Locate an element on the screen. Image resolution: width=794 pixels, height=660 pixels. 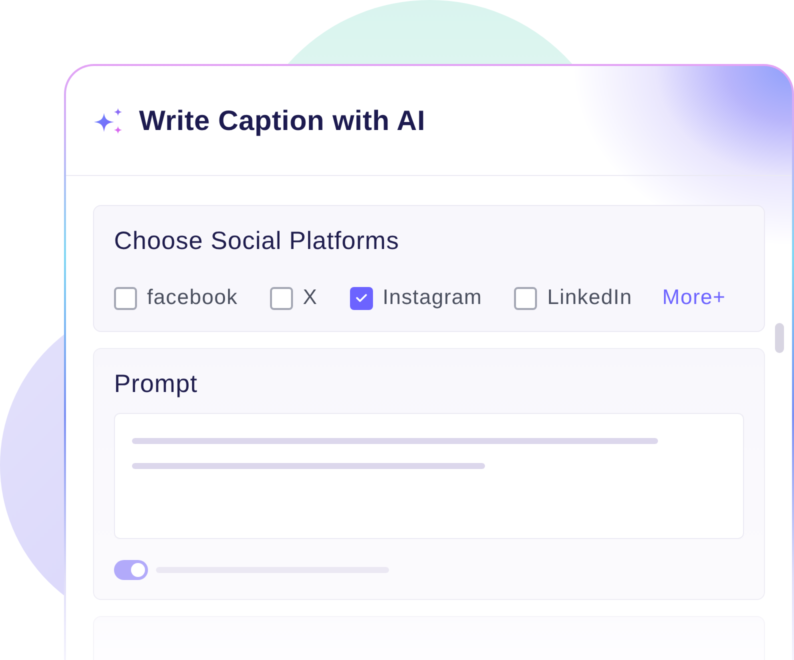
sparkle-icon is located at coordinates (109, 121).